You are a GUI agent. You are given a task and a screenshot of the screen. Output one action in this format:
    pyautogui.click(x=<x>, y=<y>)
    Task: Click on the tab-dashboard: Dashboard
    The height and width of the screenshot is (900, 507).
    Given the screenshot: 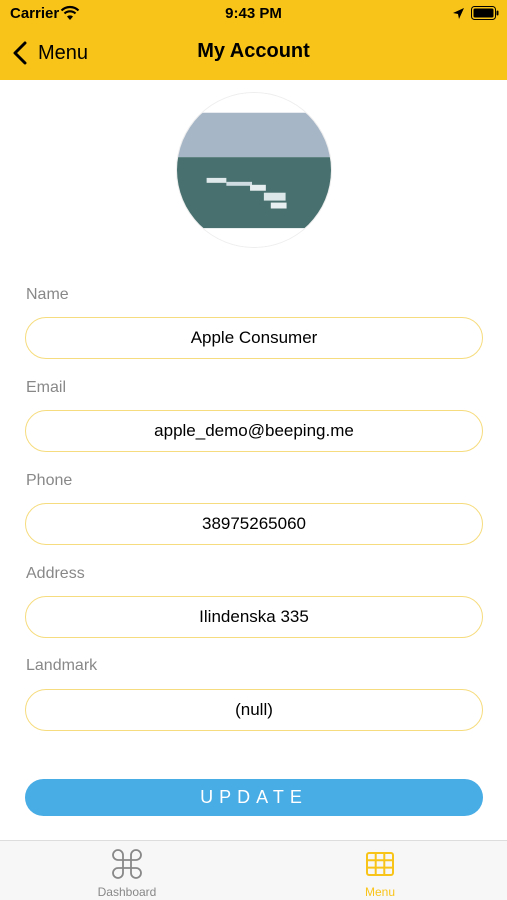 What is the action you would take?
    pyautogui.click(x=127, y=874)
    